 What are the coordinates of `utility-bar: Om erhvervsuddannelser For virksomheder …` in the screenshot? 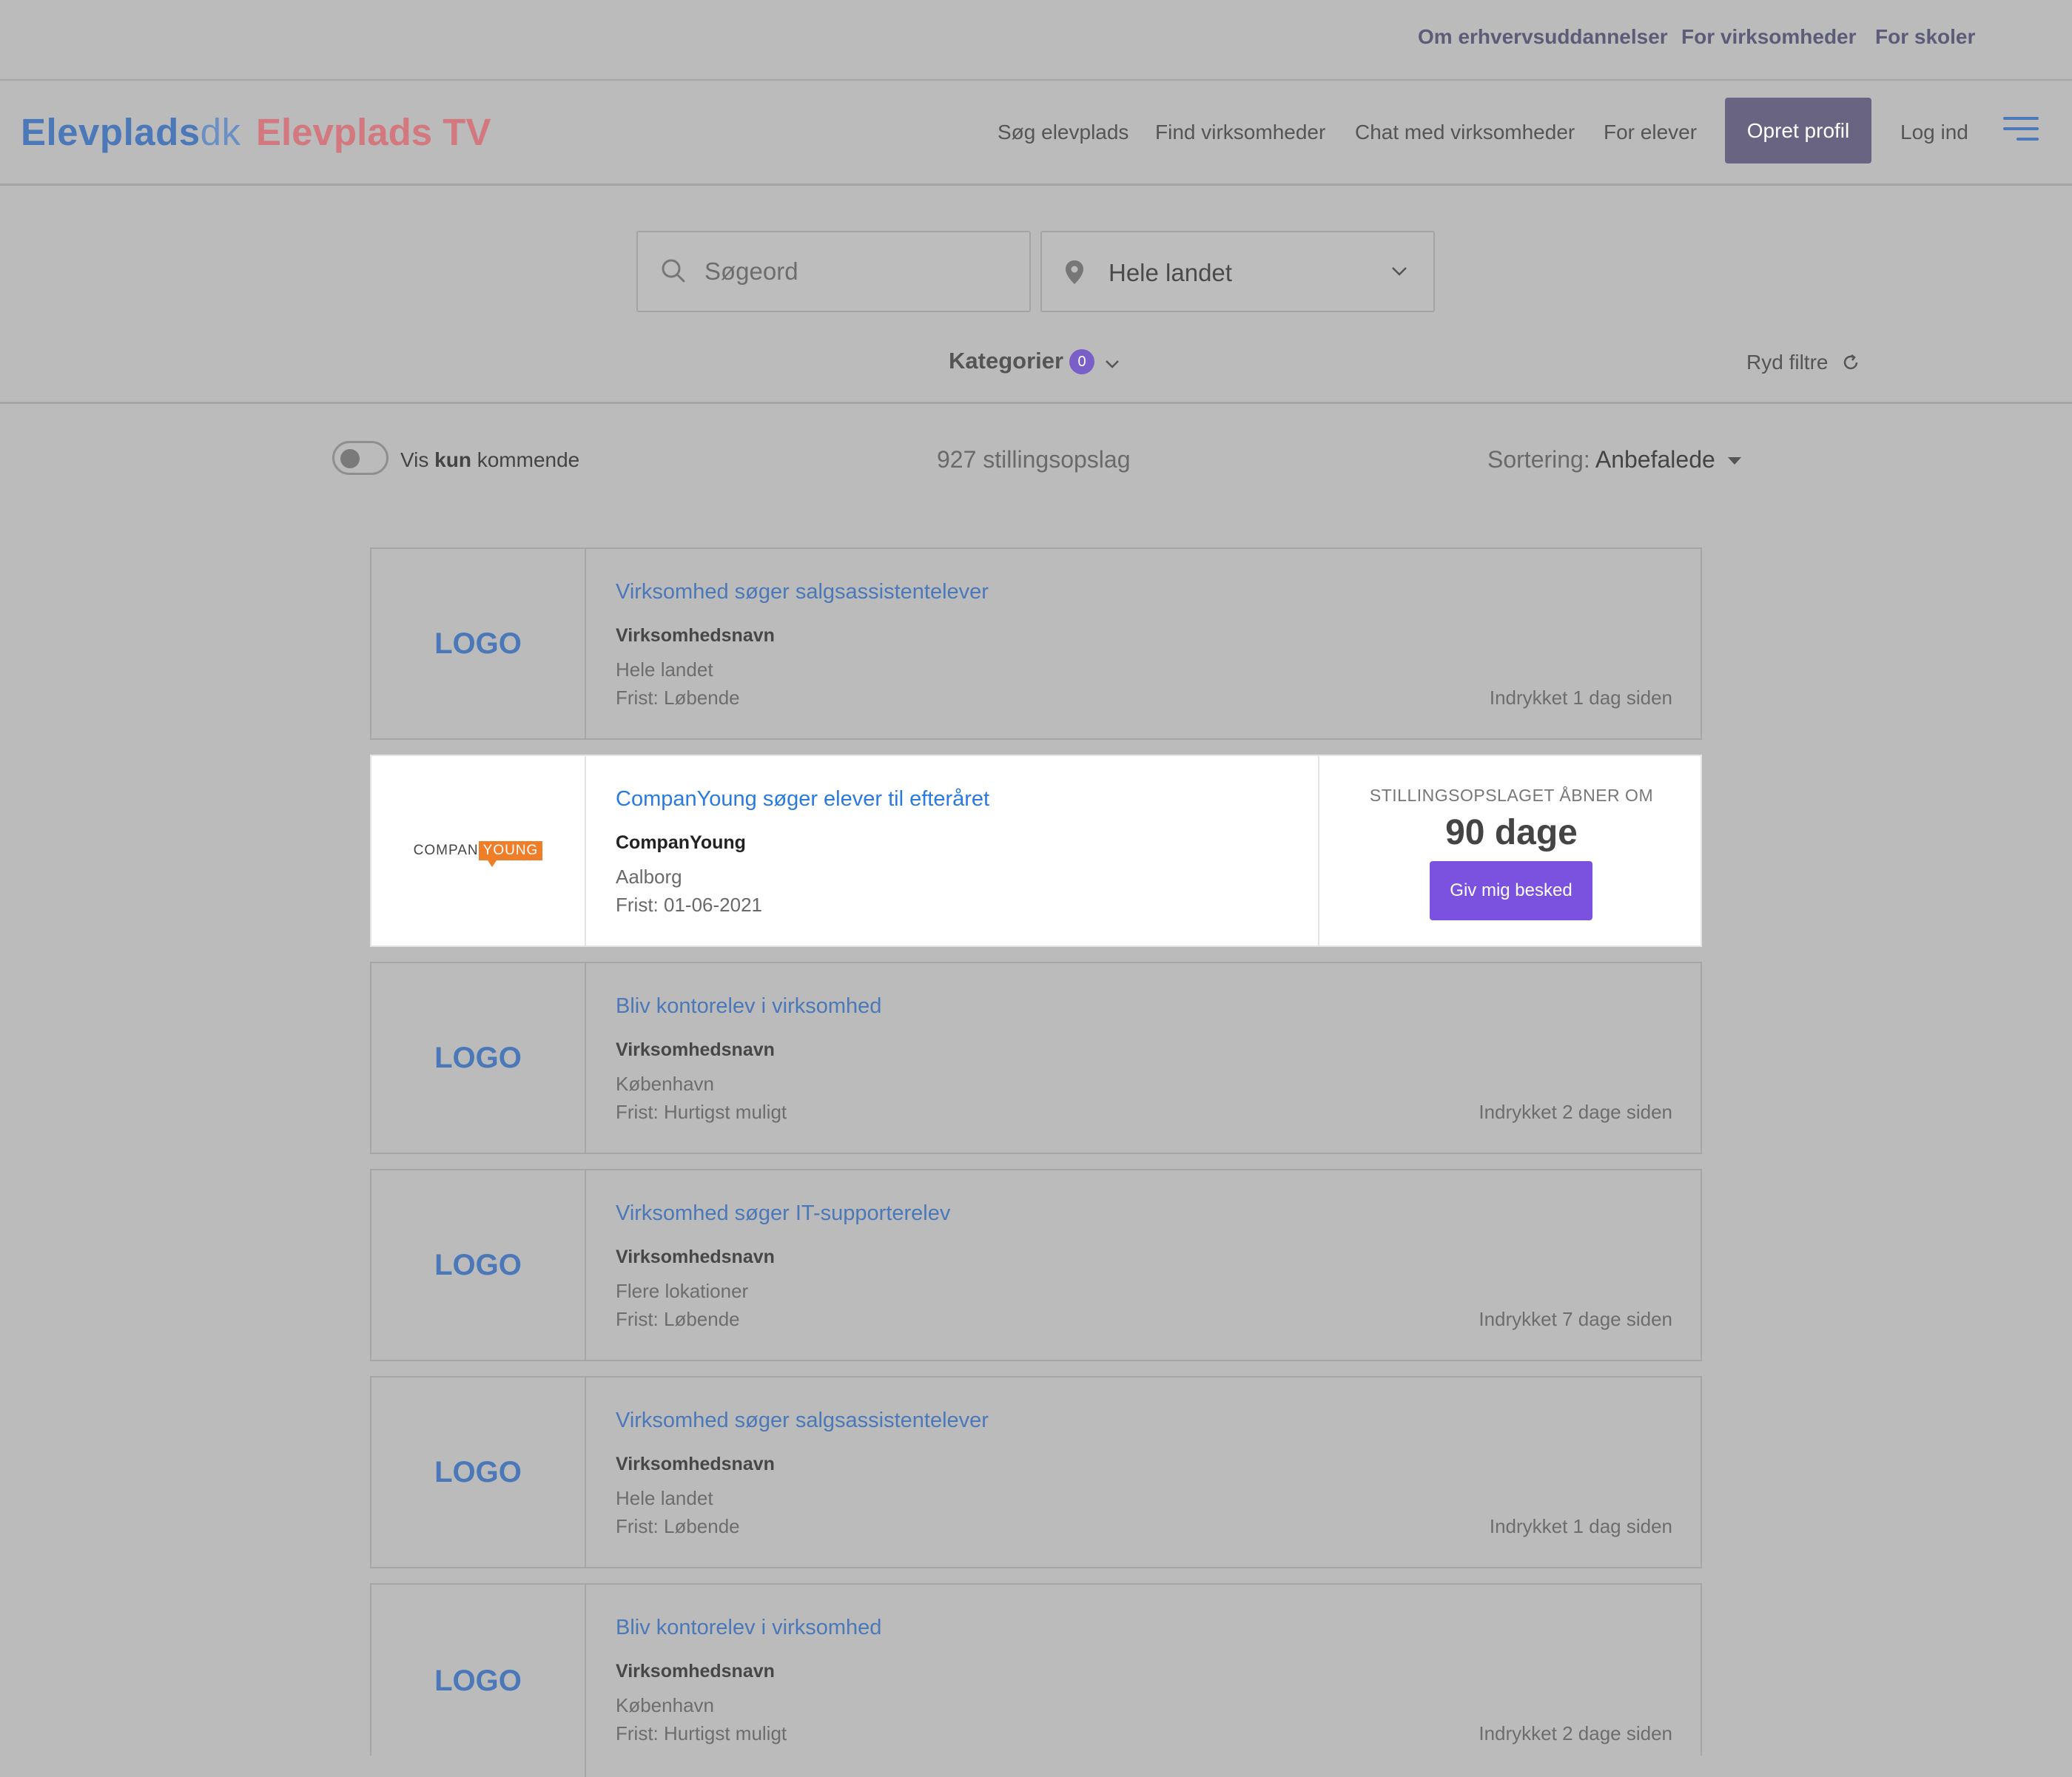 It's located at (1036, 40).